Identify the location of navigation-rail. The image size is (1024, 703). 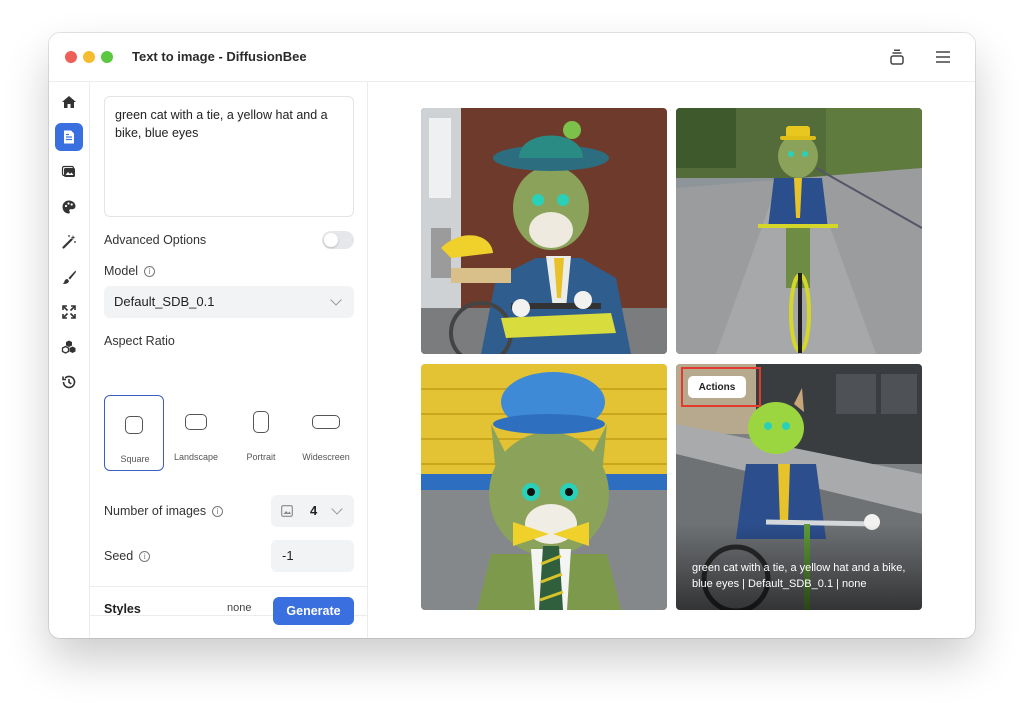
(69, 360).